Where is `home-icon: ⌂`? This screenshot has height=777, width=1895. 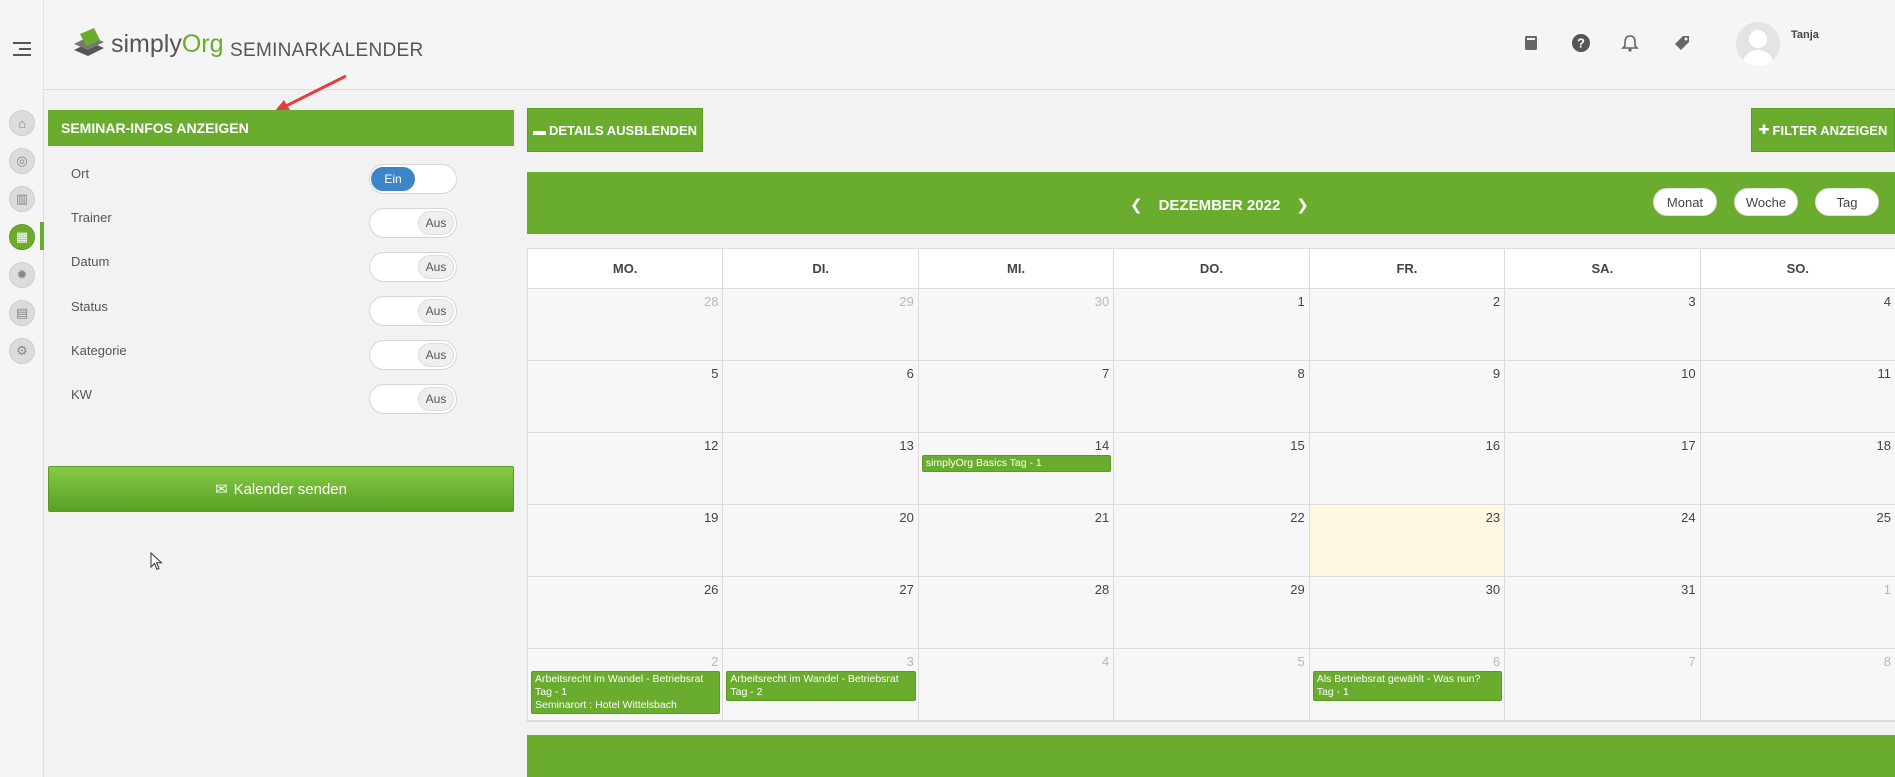 home-icon: ⌂ is located at coordinates (22, 123).